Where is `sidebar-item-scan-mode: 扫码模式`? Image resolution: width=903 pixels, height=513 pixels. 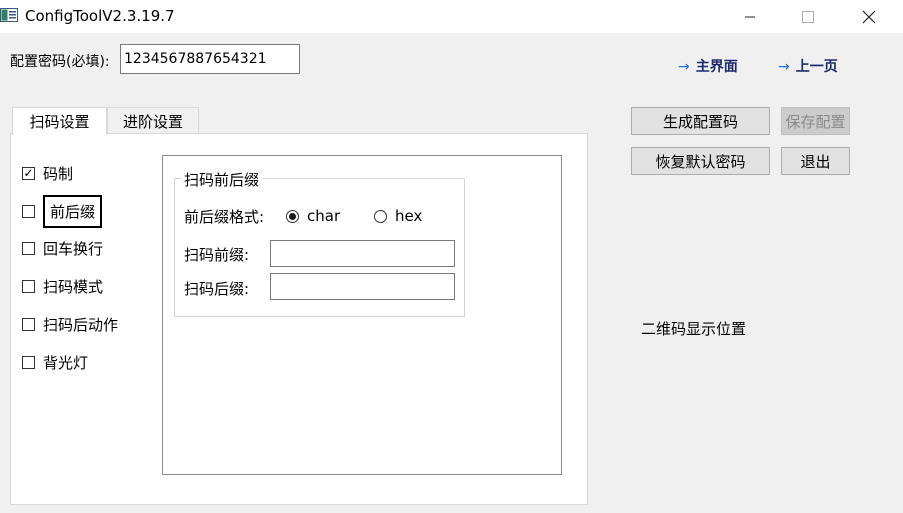
sidebar-item-scan-mode: 扫码模式 is located at coordinates (62, 286).